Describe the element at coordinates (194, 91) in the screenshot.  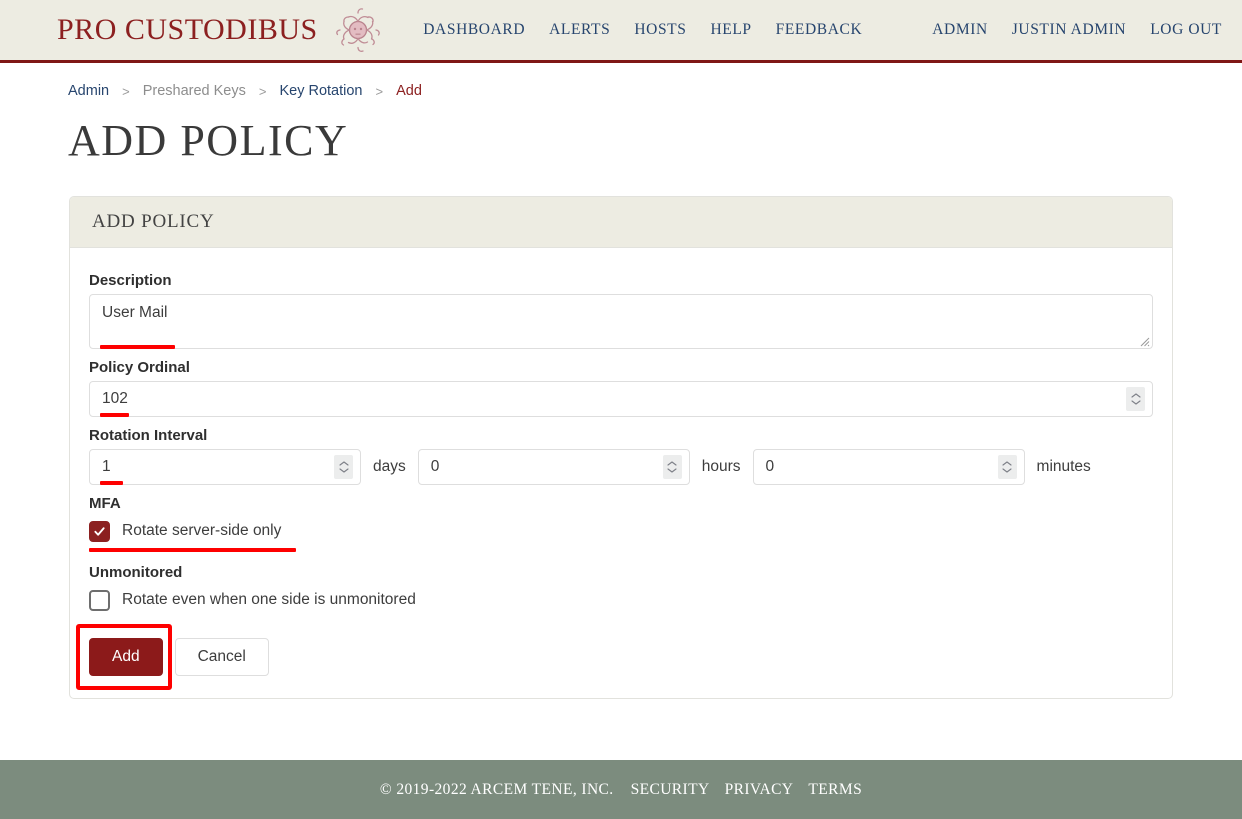
I see `breadcrumb-item-preshared-keys: Preshared Keys` at that location.